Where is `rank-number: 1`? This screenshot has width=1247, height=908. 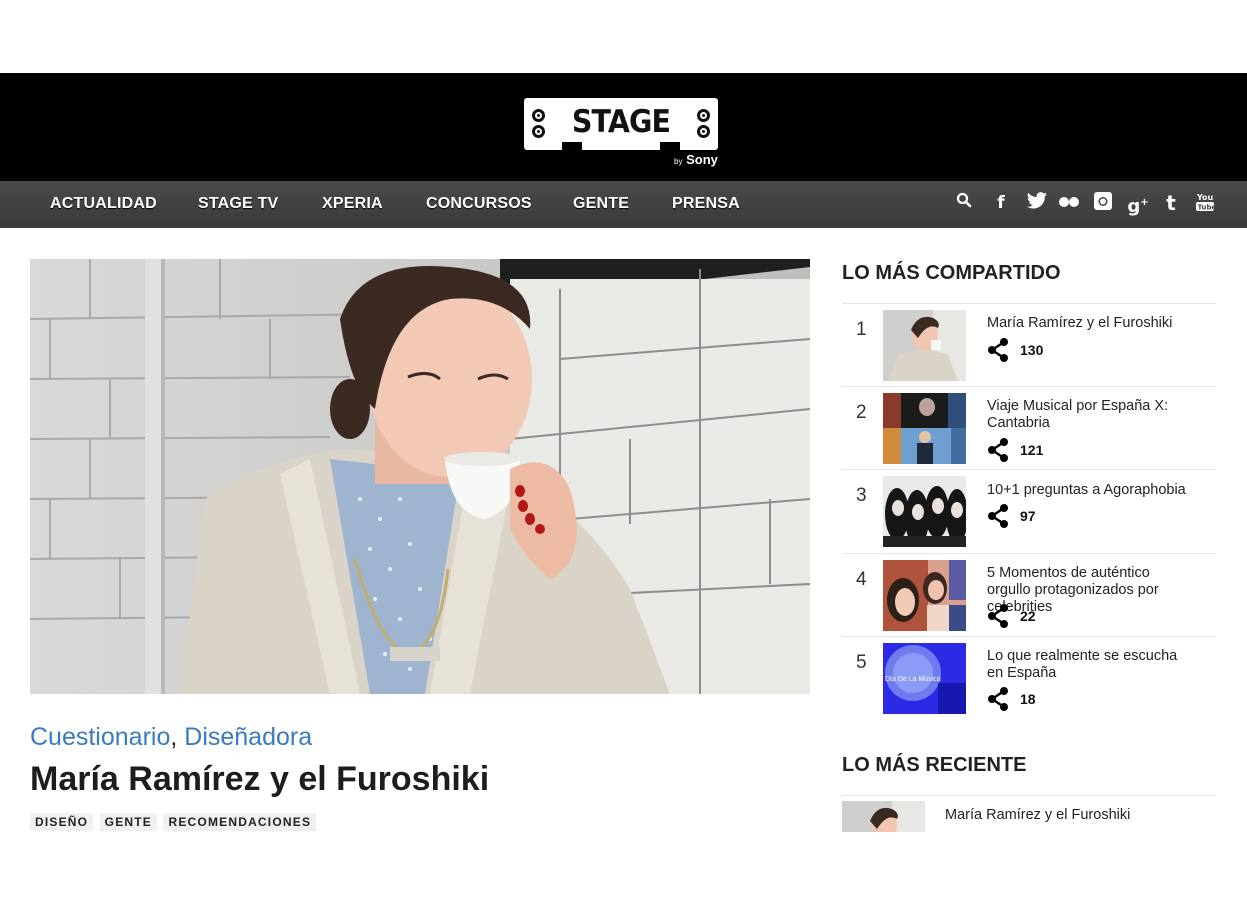 rank-number: 1 is located at coordinates (861, 329).